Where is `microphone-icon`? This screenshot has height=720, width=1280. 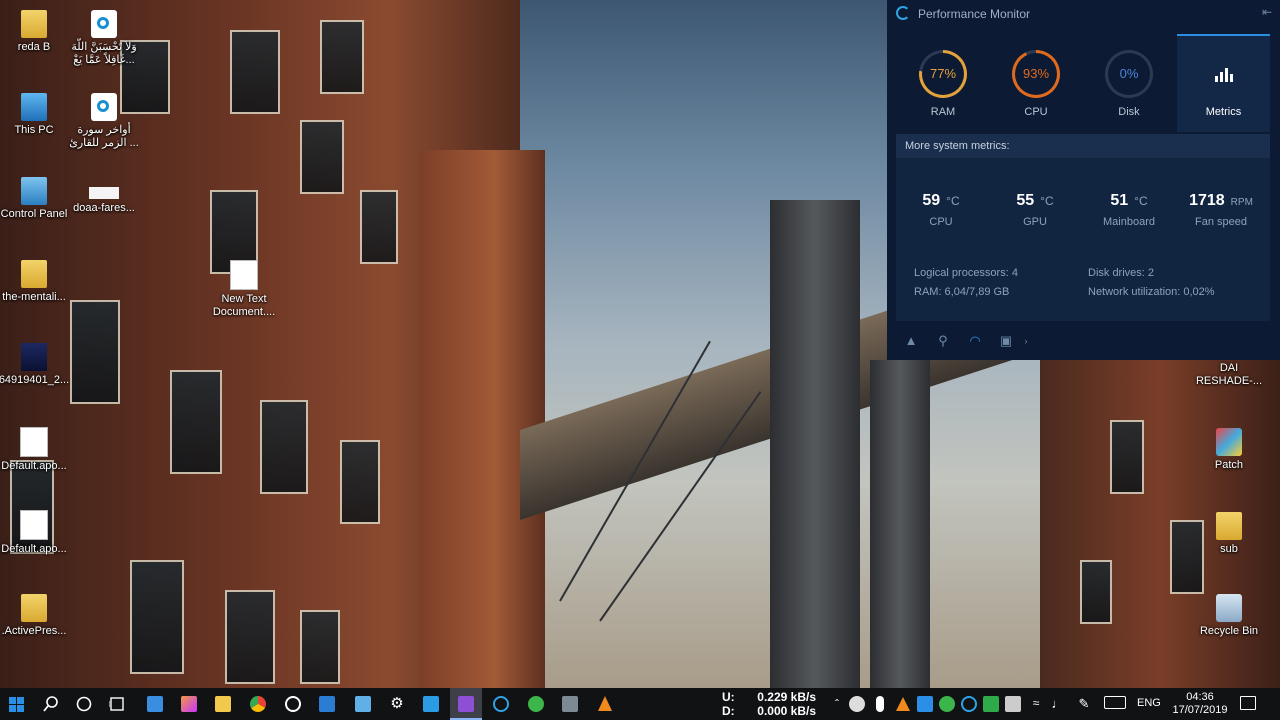
microphone-icon is located at coordinates (880, 704).